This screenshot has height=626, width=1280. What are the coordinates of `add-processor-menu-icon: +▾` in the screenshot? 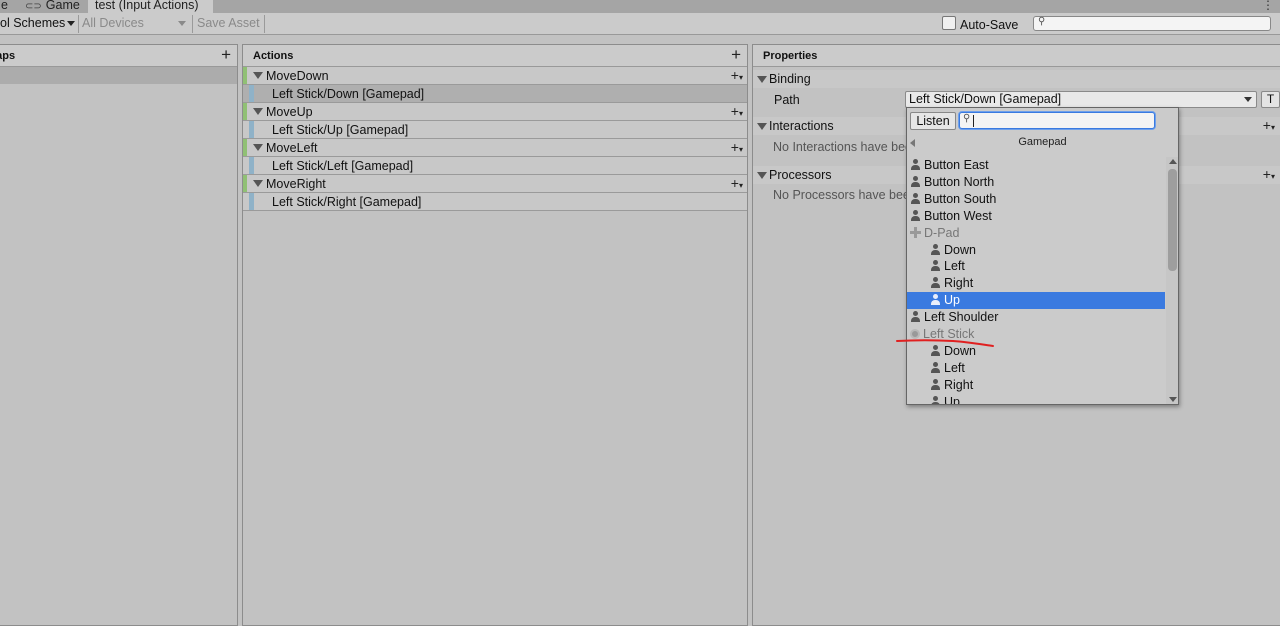 It's located at (1269, 174).